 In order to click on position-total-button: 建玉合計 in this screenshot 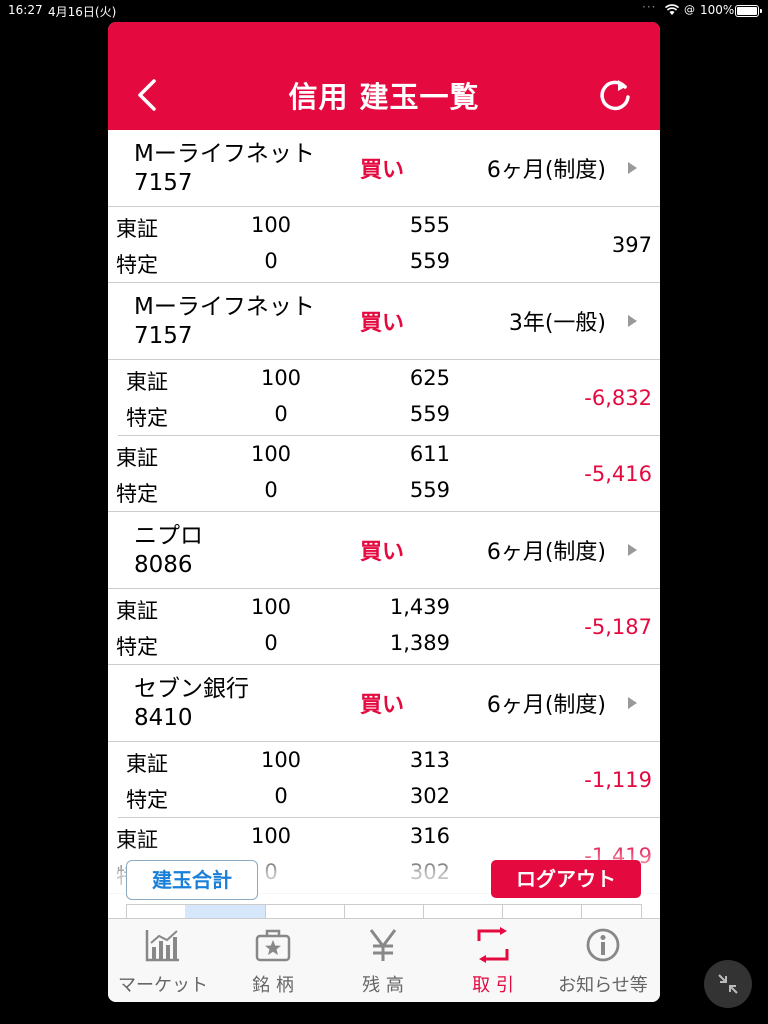, I will do `click(192, 880)`.